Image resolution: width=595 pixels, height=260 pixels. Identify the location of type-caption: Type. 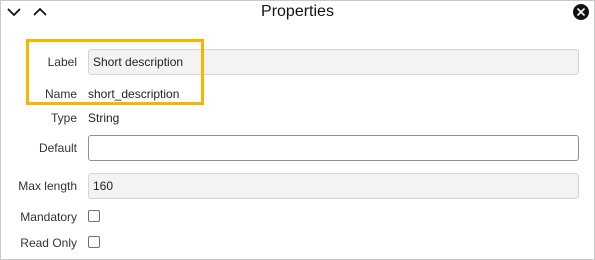
(63, 118).